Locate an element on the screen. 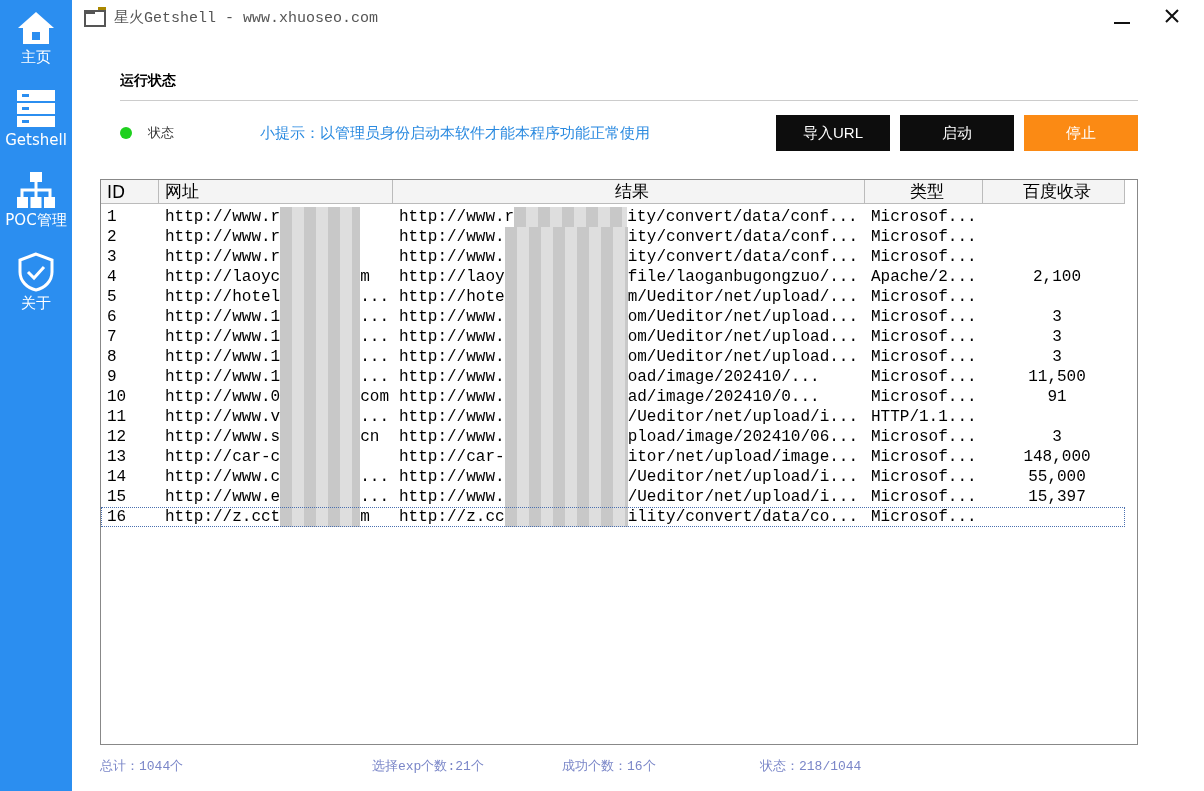  column-header: 百度收录 is located at coordinates (1054, 192).